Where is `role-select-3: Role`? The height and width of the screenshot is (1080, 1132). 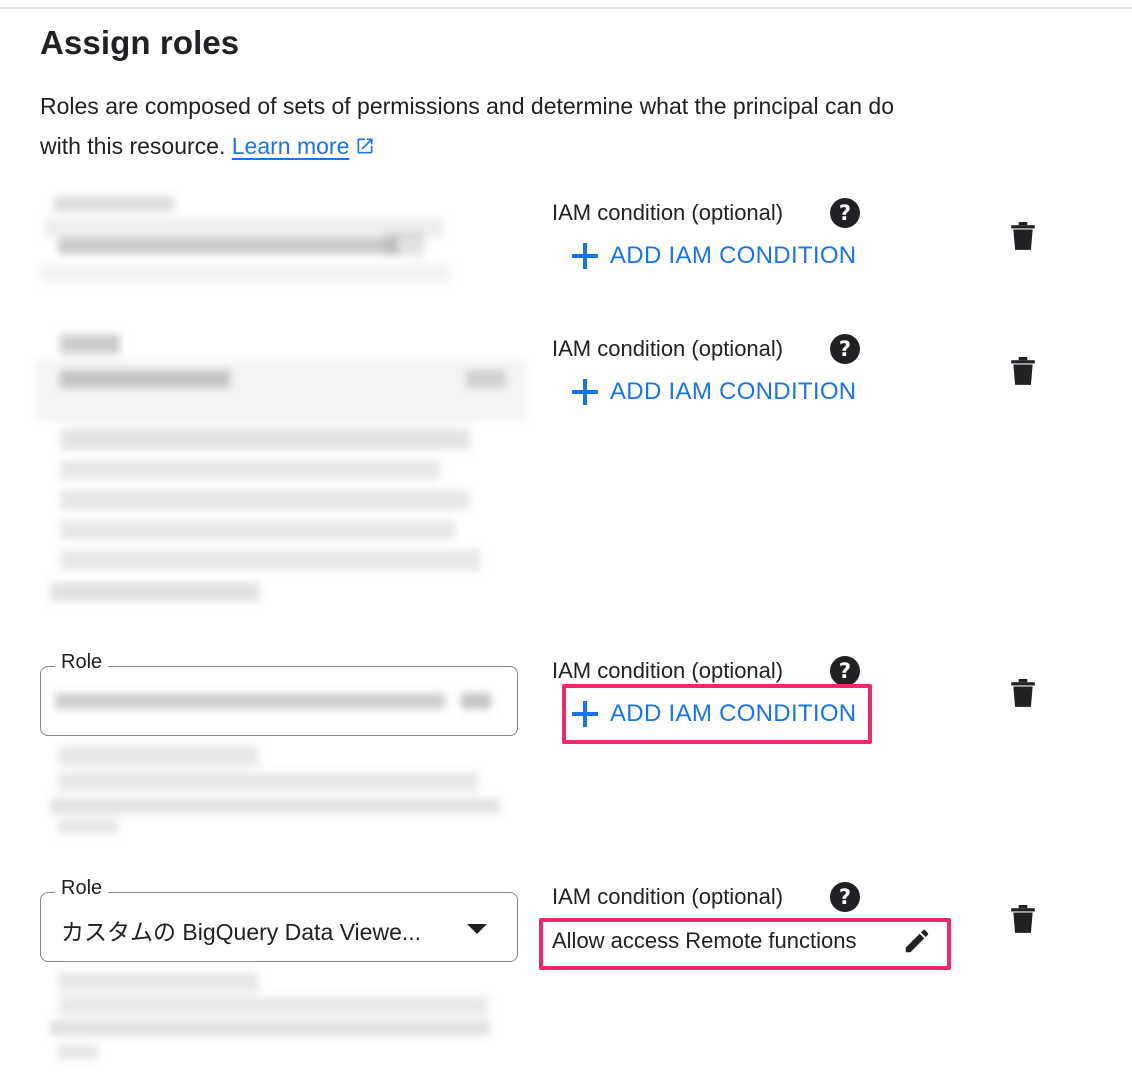 role-select-3: Role is located at coordinates (279, 693).